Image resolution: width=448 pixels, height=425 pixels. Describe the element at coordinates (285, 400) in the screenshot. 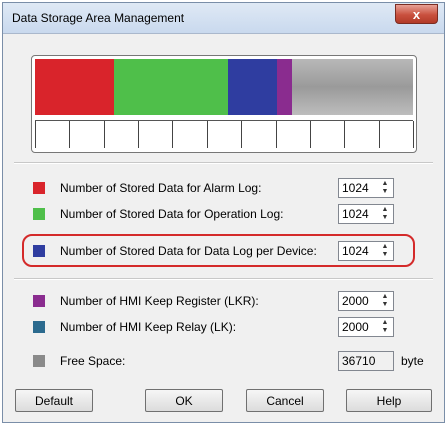

I see `cancel-button: Cancel` at that location.